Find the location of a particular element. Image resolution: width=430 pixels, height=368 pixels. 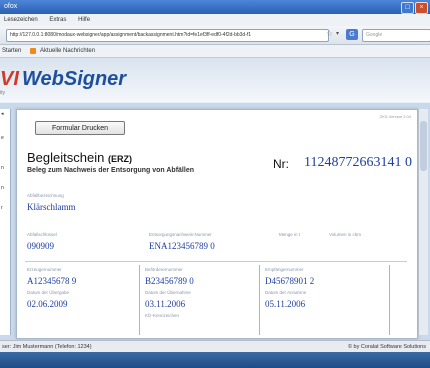

scrollbar-thumb is located at coordinates (423, 146).